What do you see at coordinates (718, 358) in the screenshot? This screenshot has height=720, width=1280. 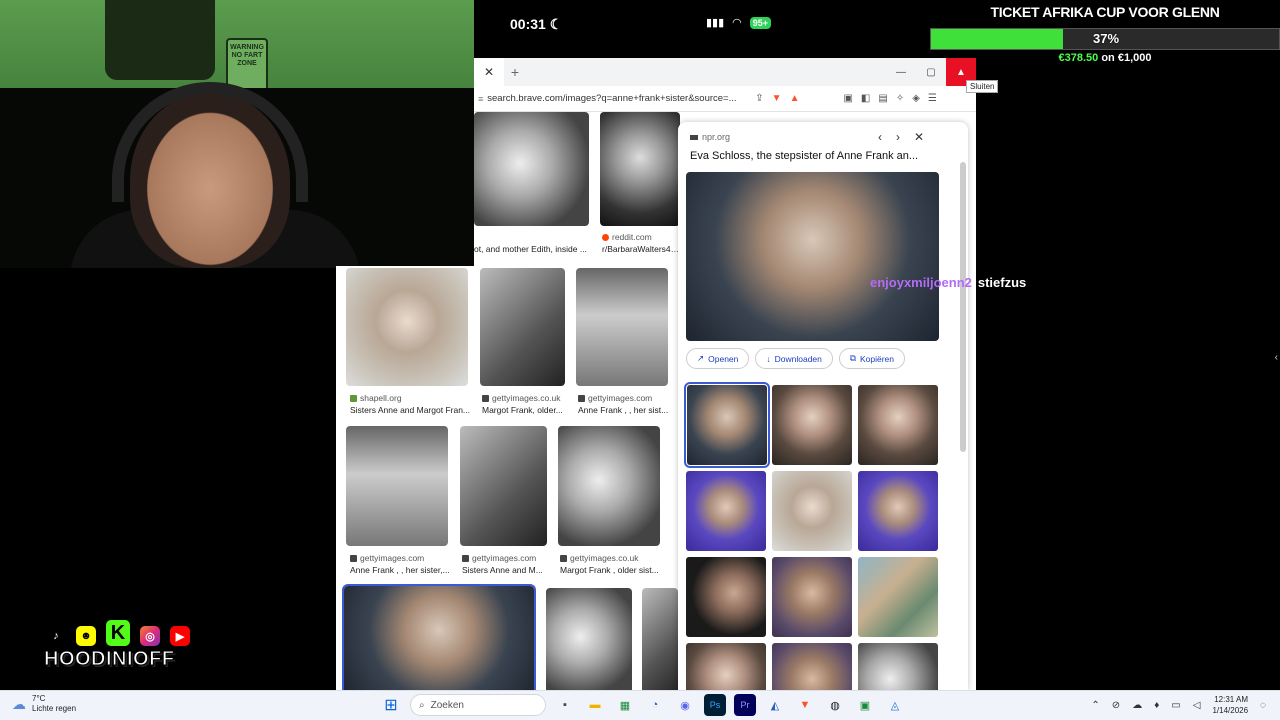 I see `open-button: ↗ Openen` at bounding box center [718, 358].